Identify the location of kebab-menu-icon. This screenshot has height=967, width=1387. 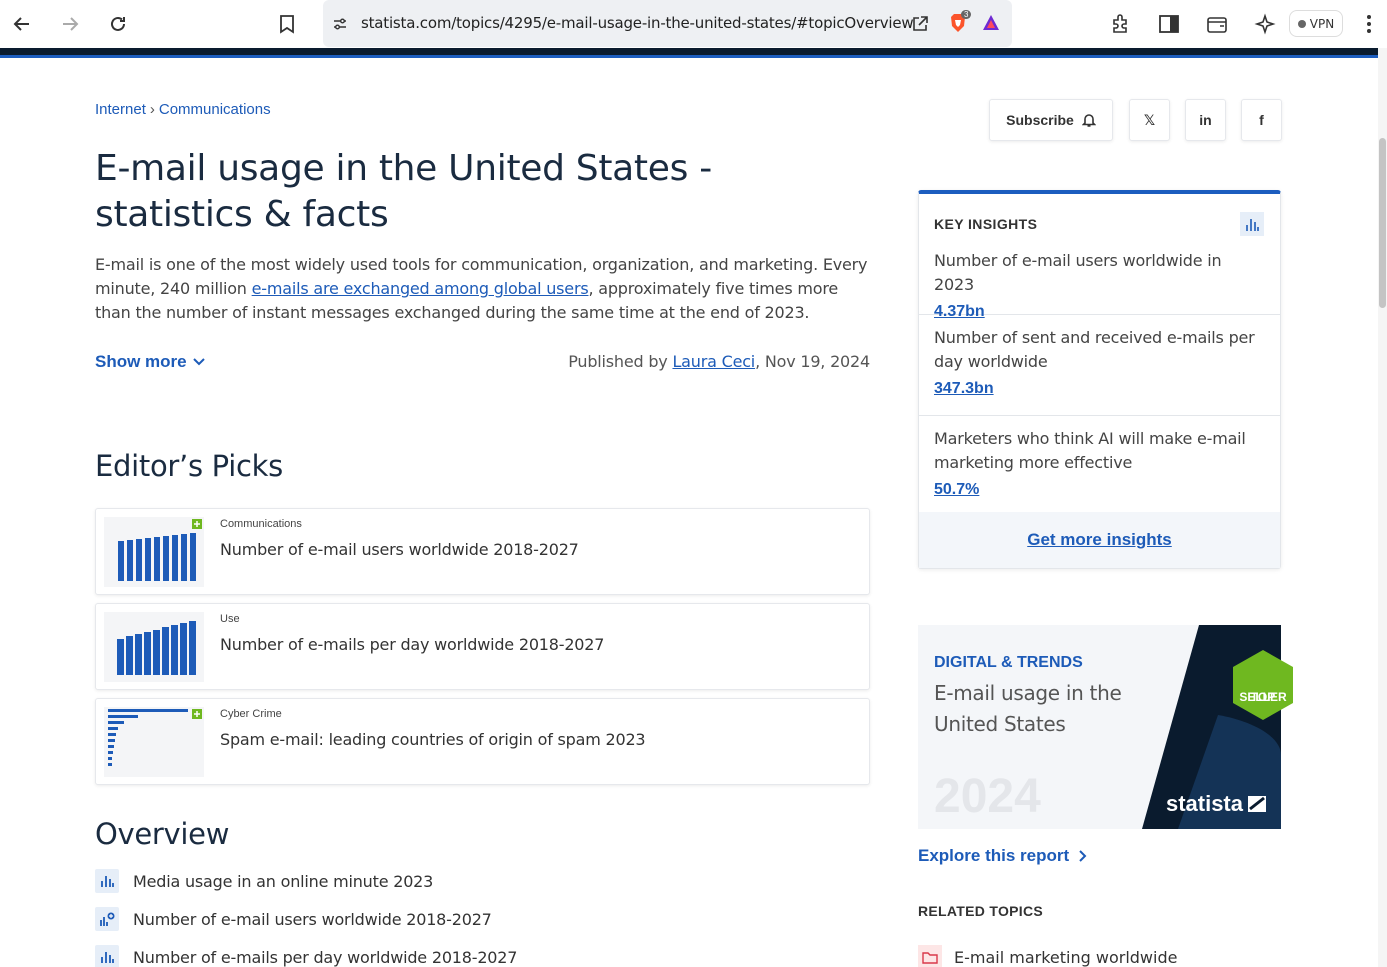
(1369, 24).